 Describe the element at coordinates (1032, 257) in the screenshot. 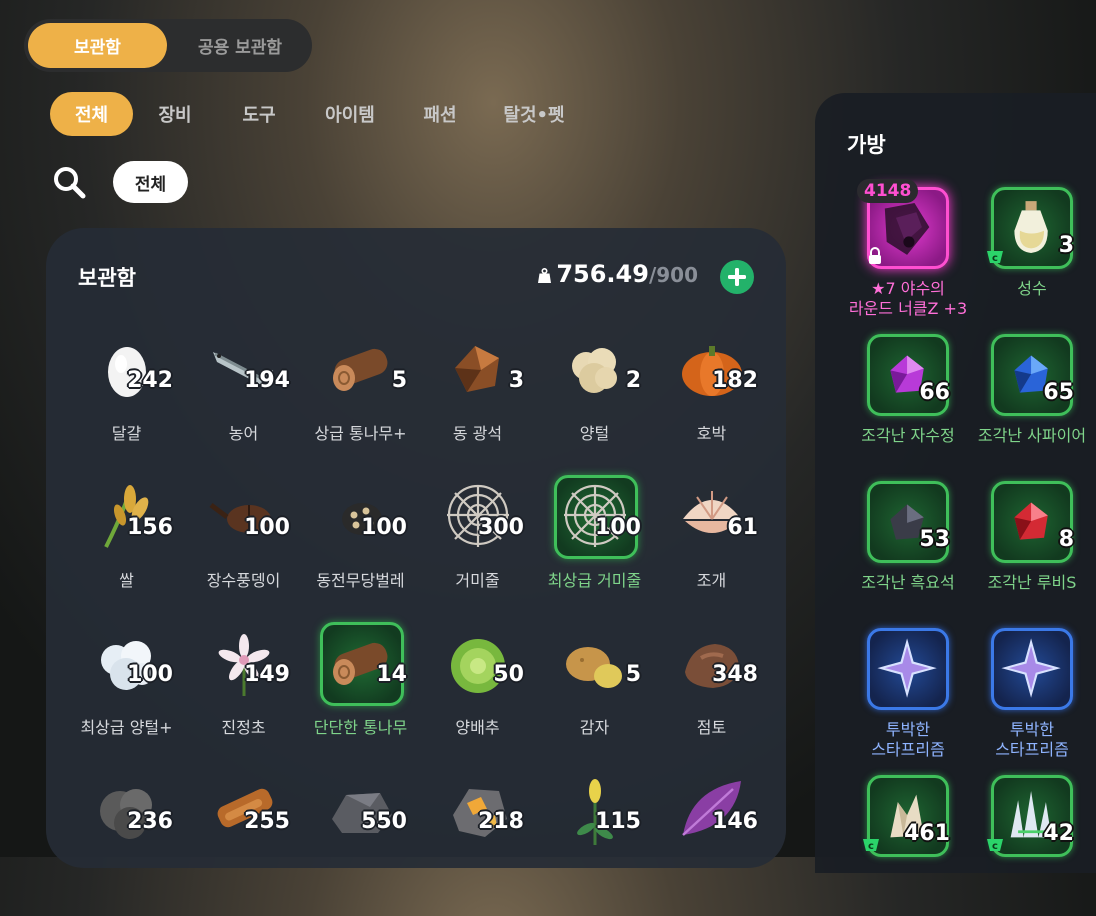

I see `bag-item: c 3 성수` at that location.